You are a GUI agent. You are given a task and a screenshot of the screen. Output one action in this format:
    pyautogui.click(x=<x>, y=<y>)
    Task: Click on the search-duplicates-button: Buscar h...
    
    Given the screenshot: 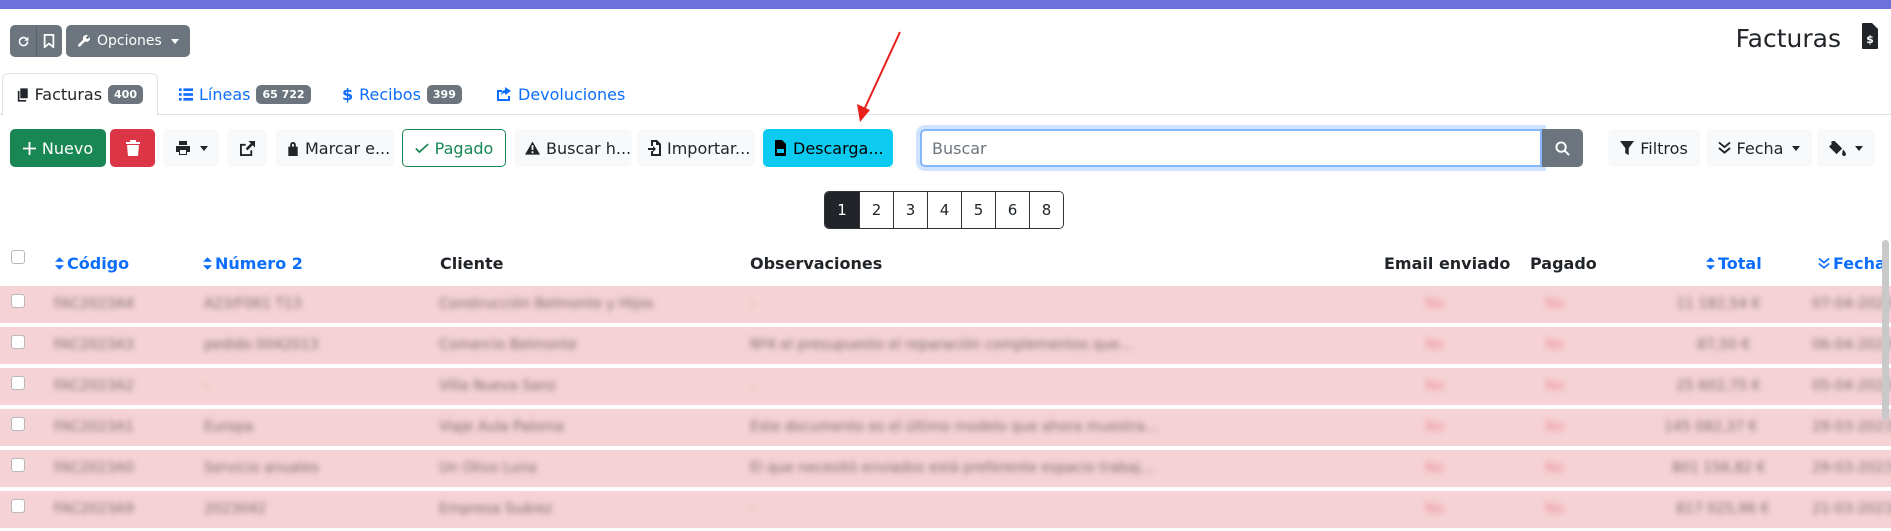 What is the action you would take?
    pyautogui.click(x=573, y=148)
    